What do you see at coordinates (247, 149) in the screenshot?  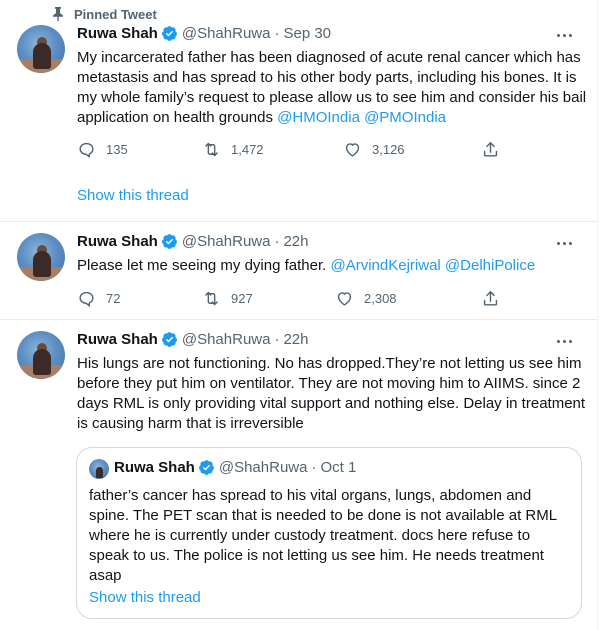 I see `retweet-count: 1,472` at bounding box center [247, 149].